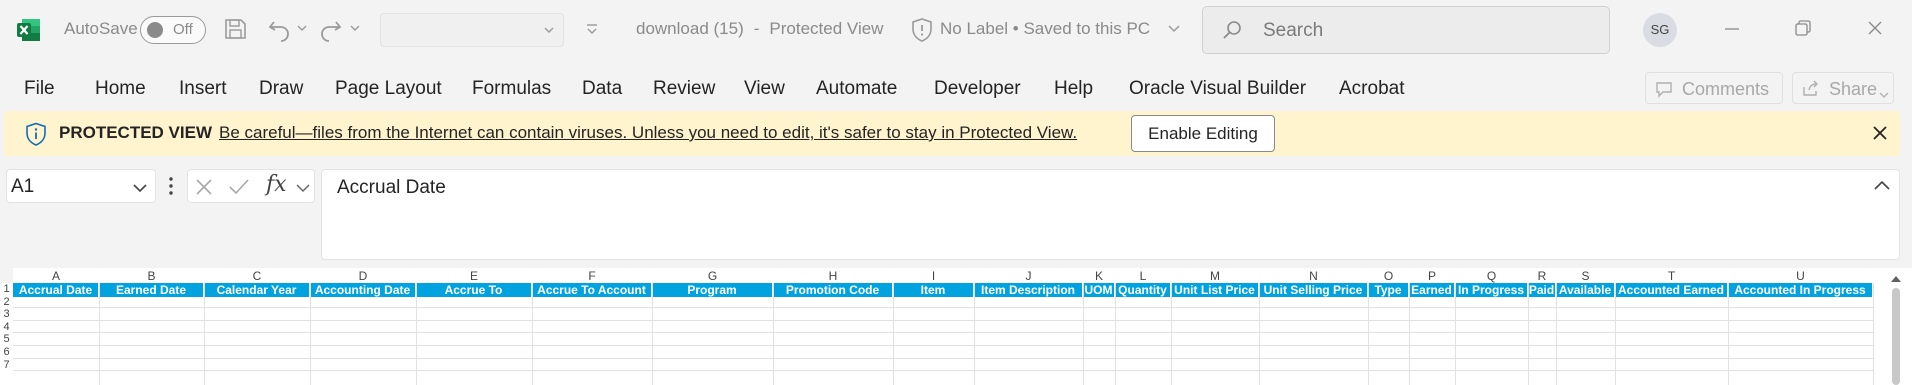  I want to click on row-header-6: 6, so click(6, 352).